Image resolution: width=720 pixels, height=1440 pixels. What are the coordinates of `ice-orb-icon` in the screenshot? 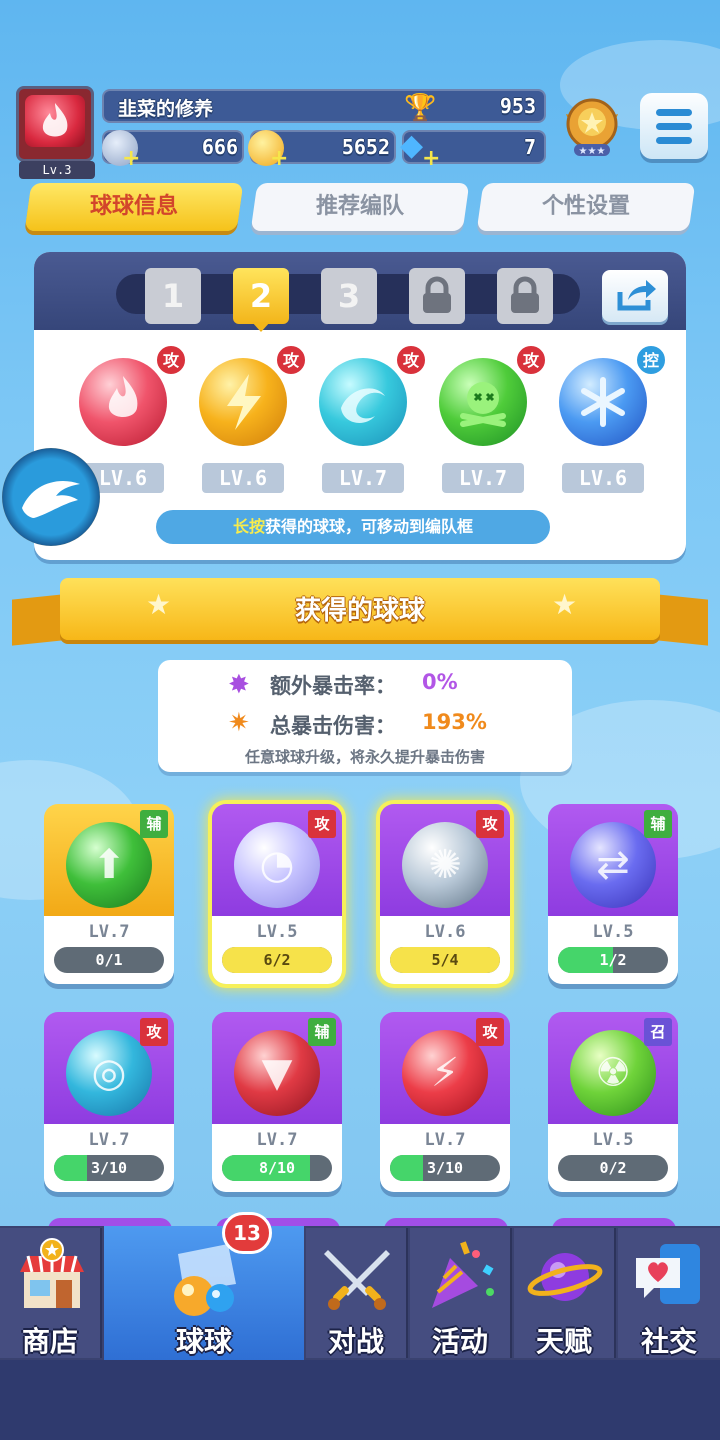 It's located at (603, 402).